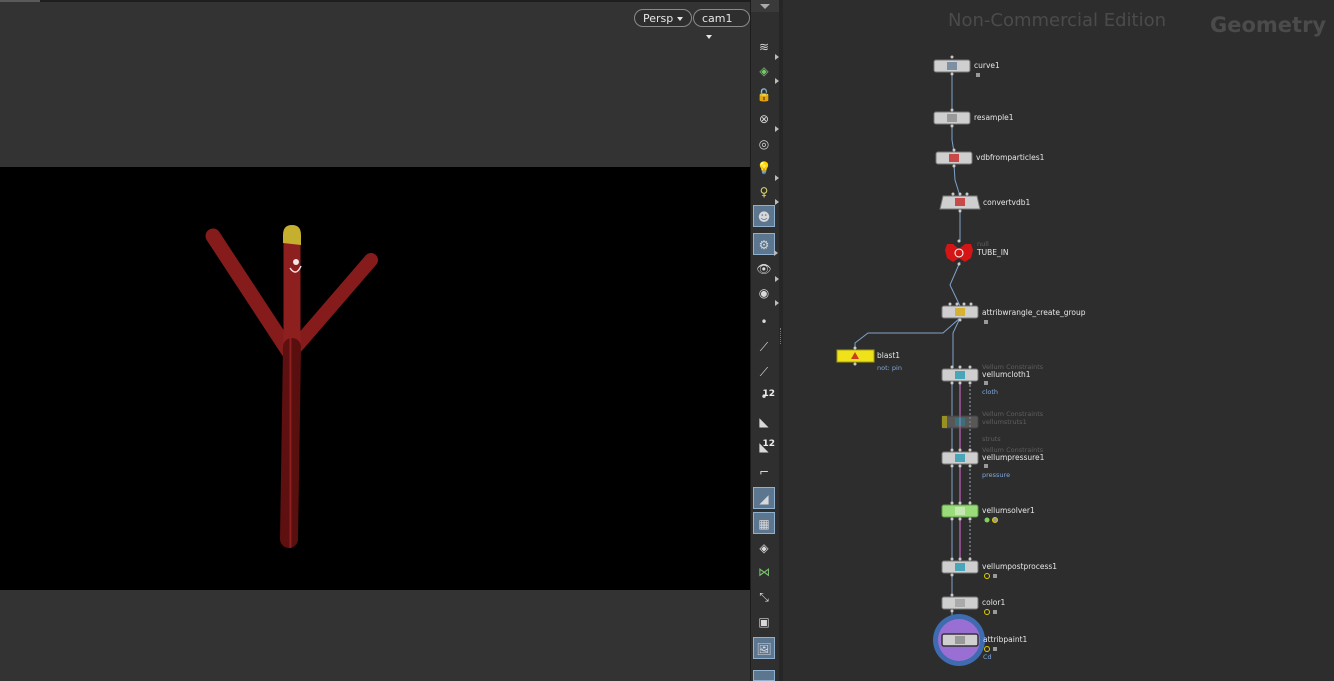 The image size is (1334, 681). What do you see at coordinates (375, 1) in the screenshot?
I see `viewport-top-border` at bounding box center [375, 1].